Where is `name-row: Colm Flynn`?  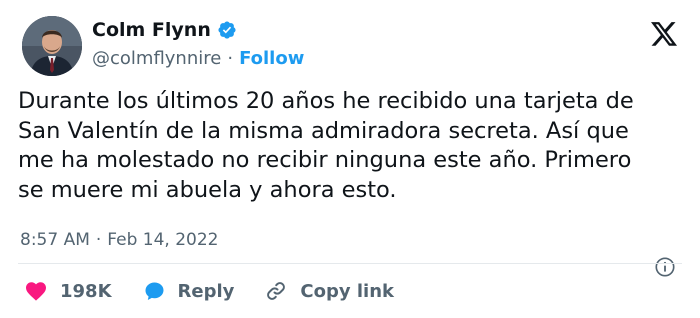 name-row: Colm Flynn is located at coordinates (164, 30).